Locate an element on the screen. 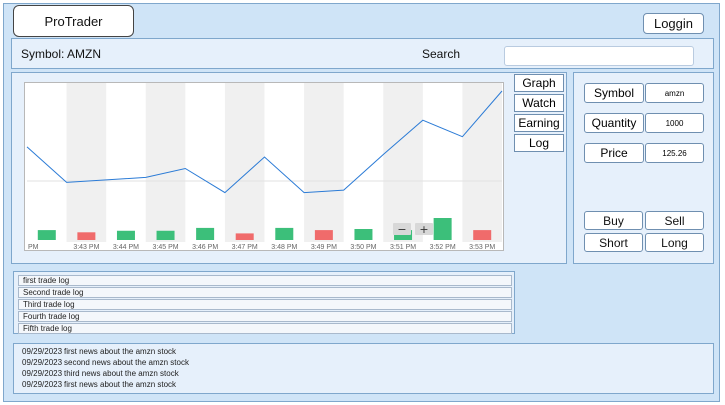 The image size is (725, 405). trade-log-row: Fourth trade log is located at coordinates (265, 316).